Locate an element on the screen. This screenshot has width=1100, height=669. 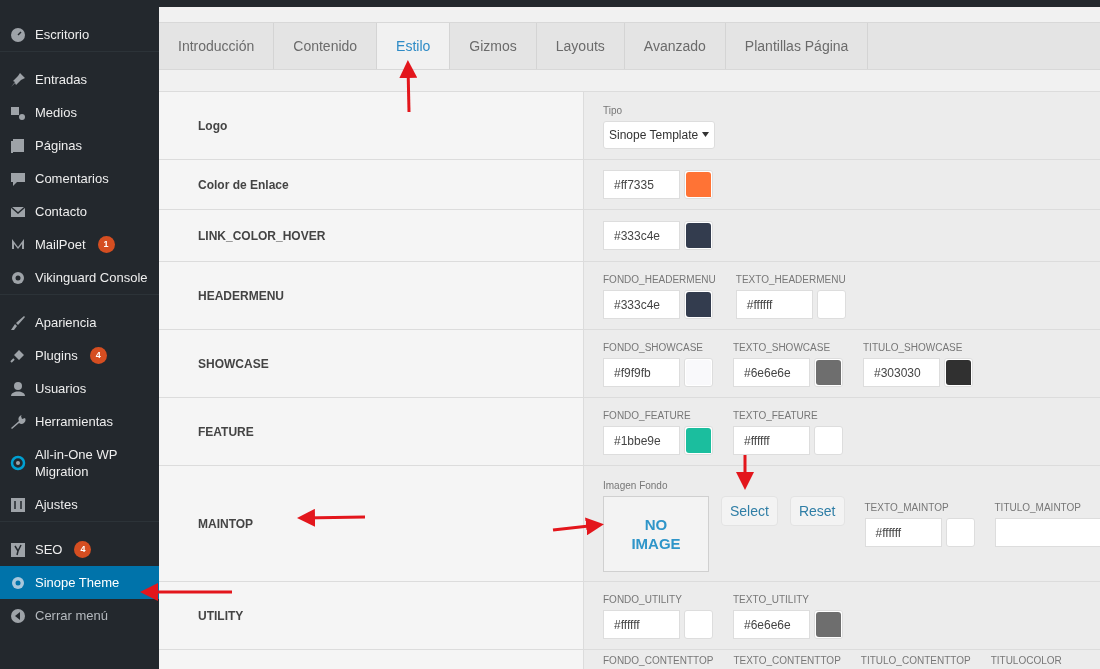
tab: Plantillas Página is located at coordinates (797, 46).